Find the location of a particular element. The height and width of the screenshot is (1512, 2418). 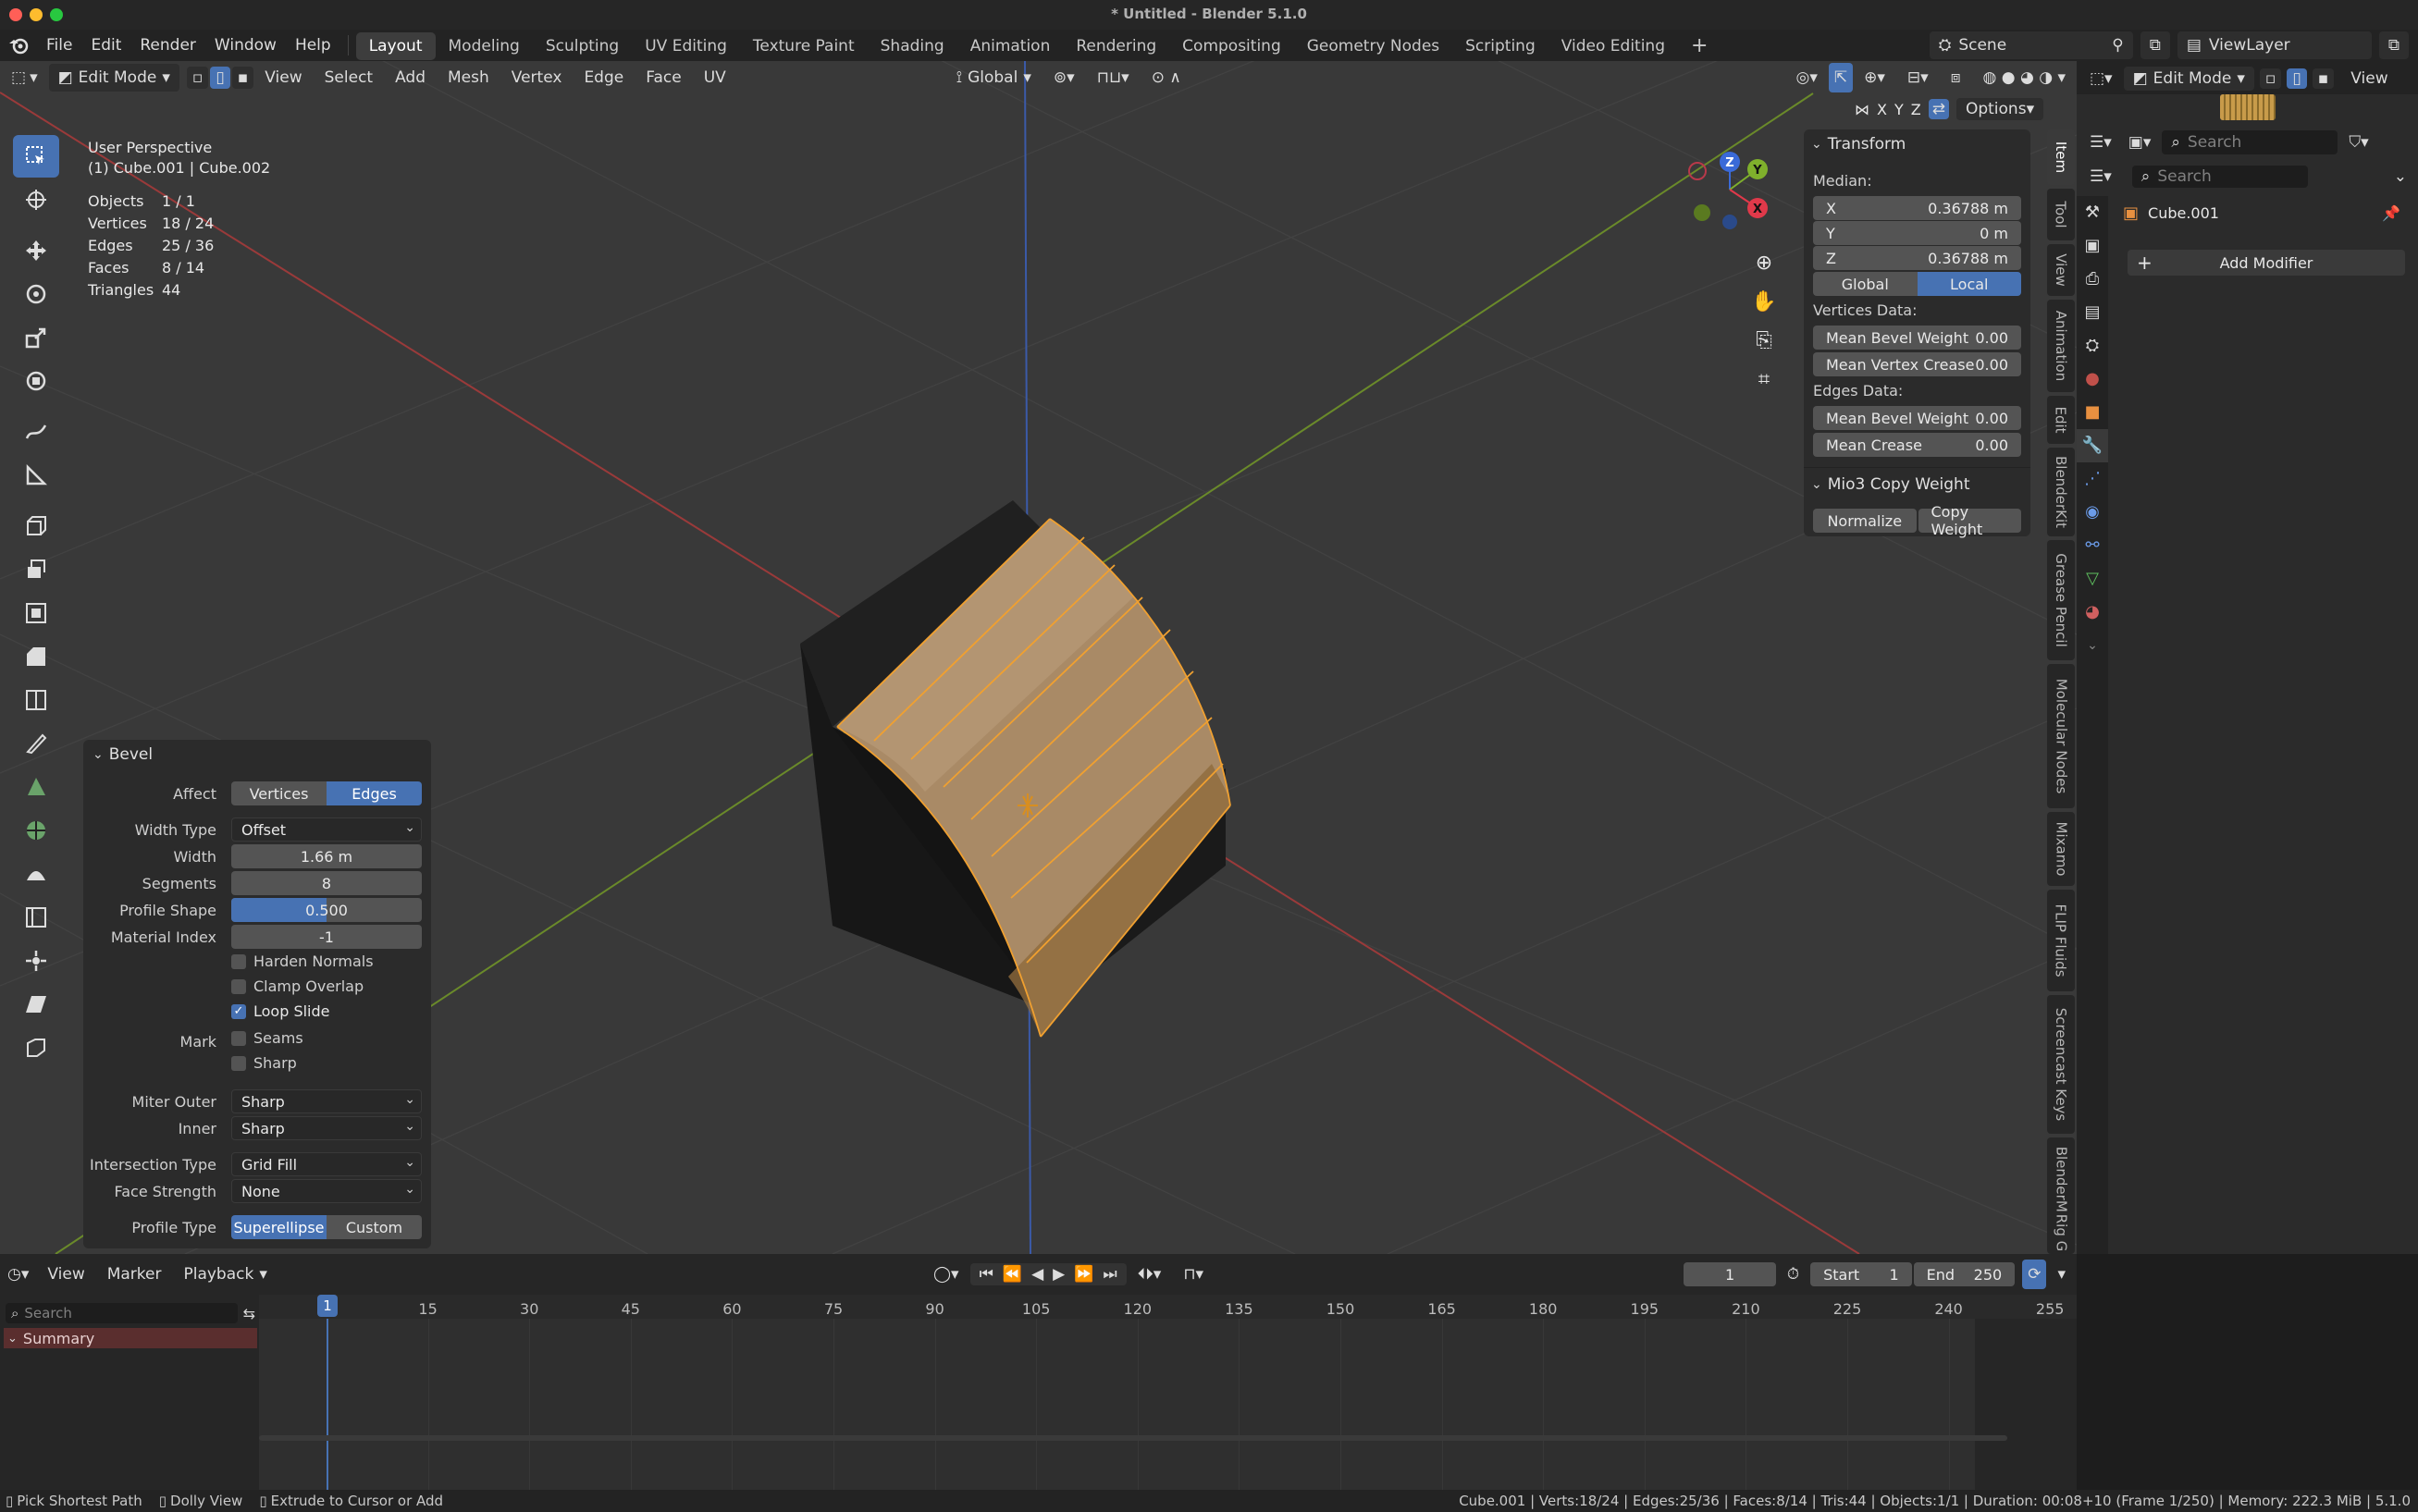

mark-sharp-checkbox: Sharp is located at coordinates (264, 1063).